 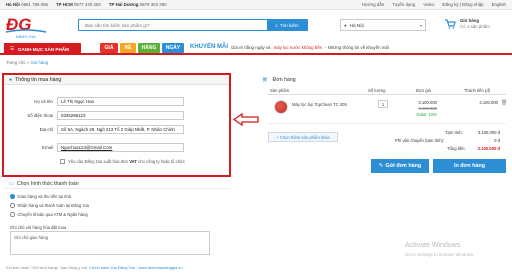 I want to click on search-icon: ⌕, so click(x=276, y=25).